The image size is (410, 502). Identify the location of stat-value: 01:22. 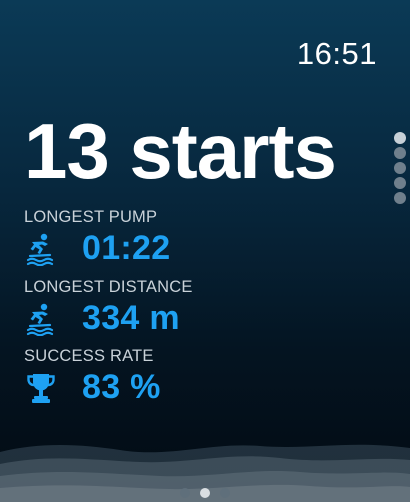
(126, 248).